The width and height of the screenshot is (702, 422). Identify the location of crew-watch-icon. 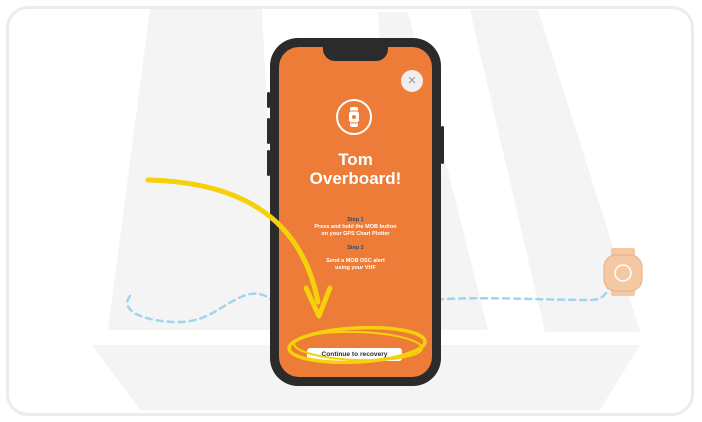
(623, 272).